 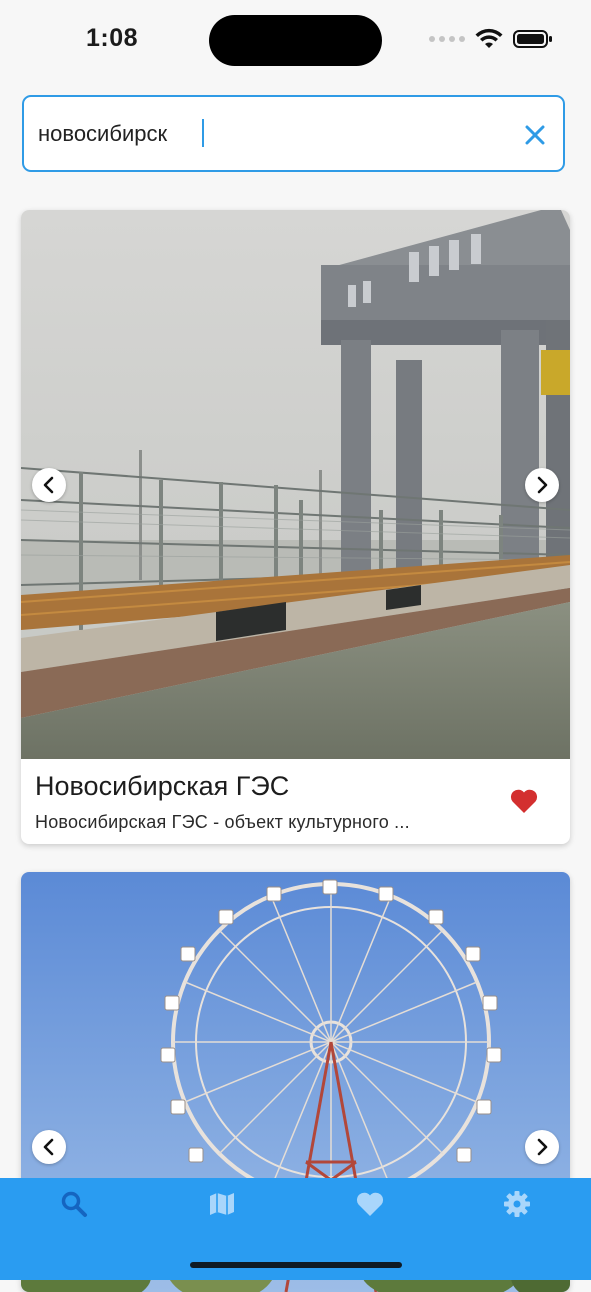 I want to click on clear-search-button, so click(x=535, y=135).